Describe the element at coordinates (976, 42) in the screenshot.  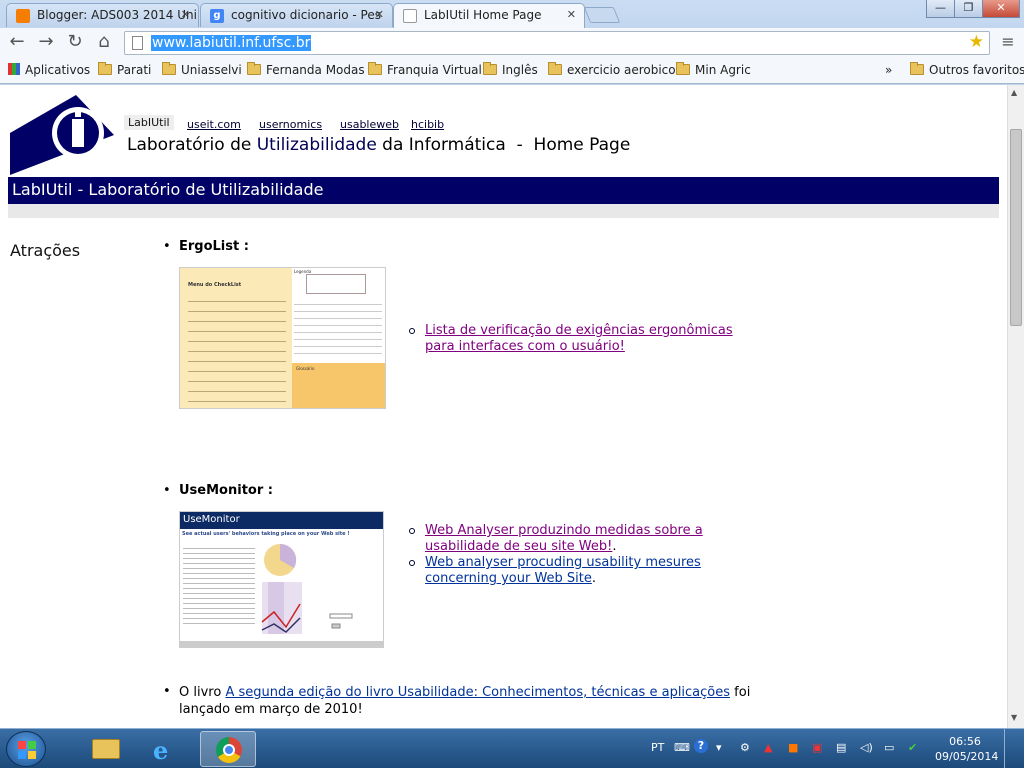
I see `star-icon: ★` at that location.